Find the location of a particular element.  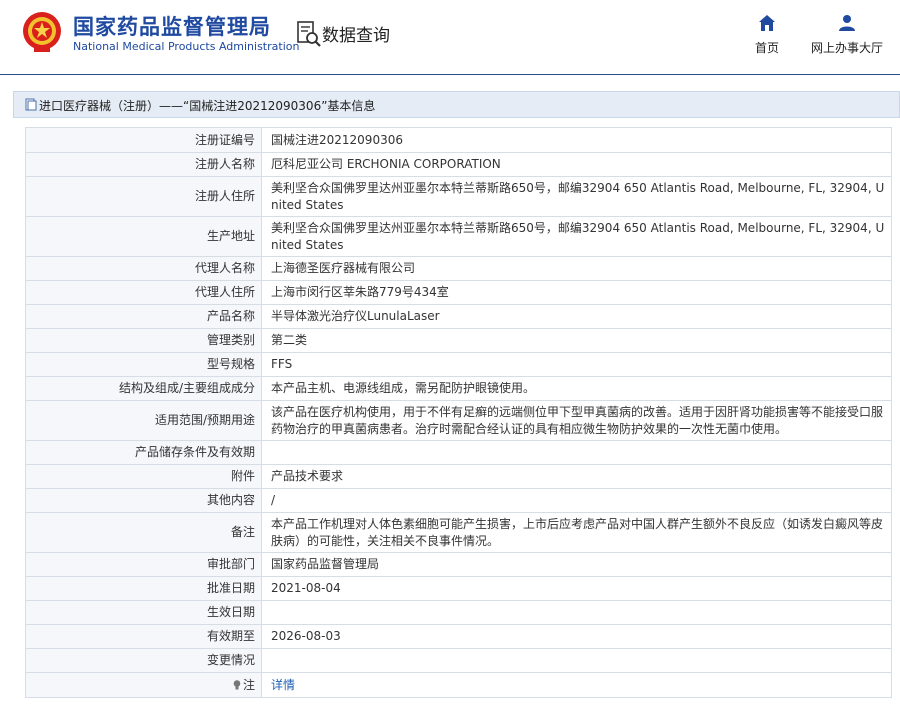

nav-home: 首页 is located at coordinates (767, 35).